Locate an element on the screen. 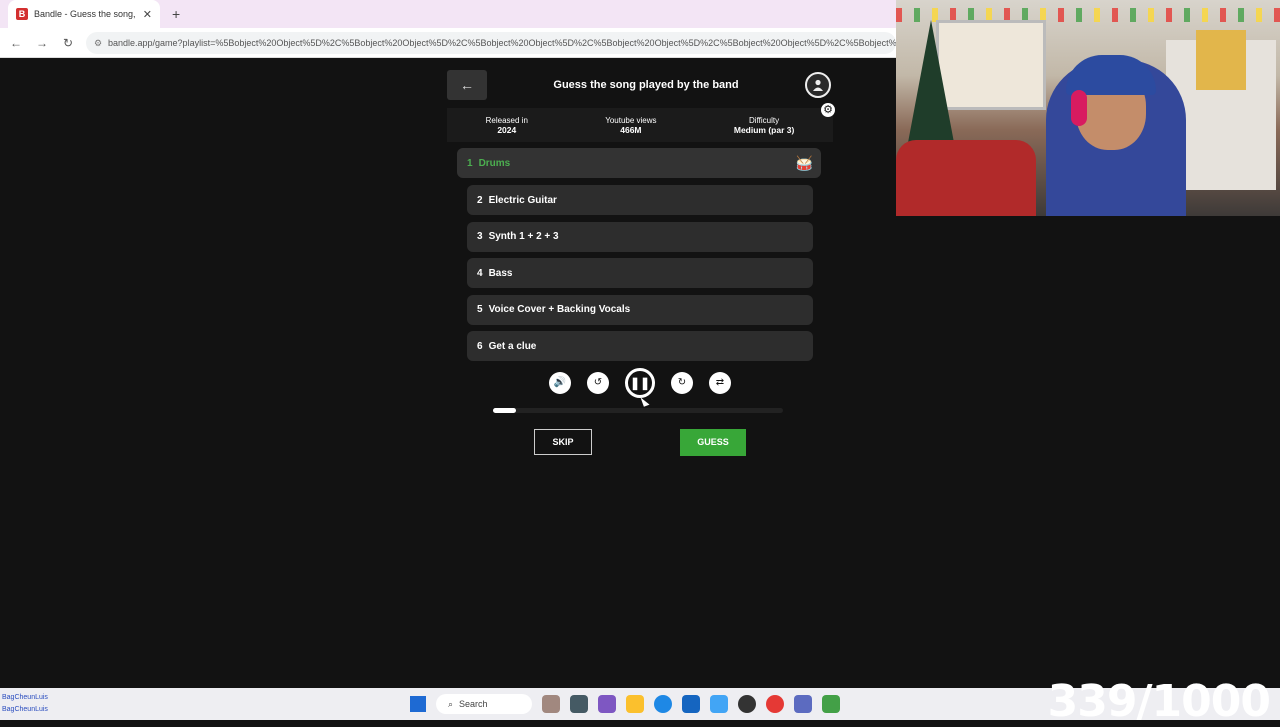 The image size is (1280, 727). chrome-icon is located at coordinates (775, 704).